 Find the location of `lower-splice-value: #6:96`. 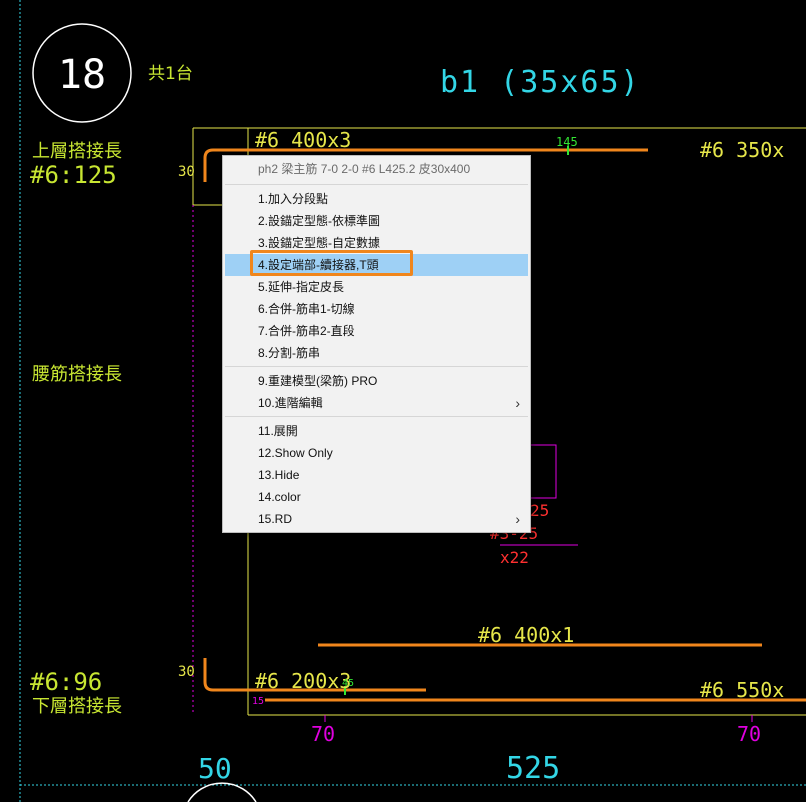

lower-splice-value: #6:96 is located at coordinates (66, 682).